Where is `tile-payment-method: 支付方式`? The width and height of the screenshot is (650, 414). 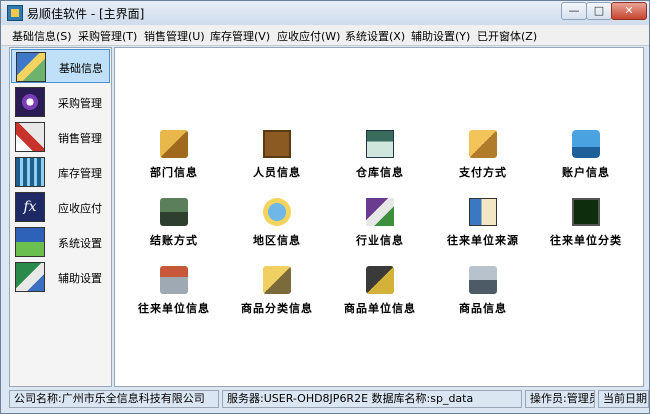
tile-payment-method: 支付方式 is located at coordinates (483, 160).